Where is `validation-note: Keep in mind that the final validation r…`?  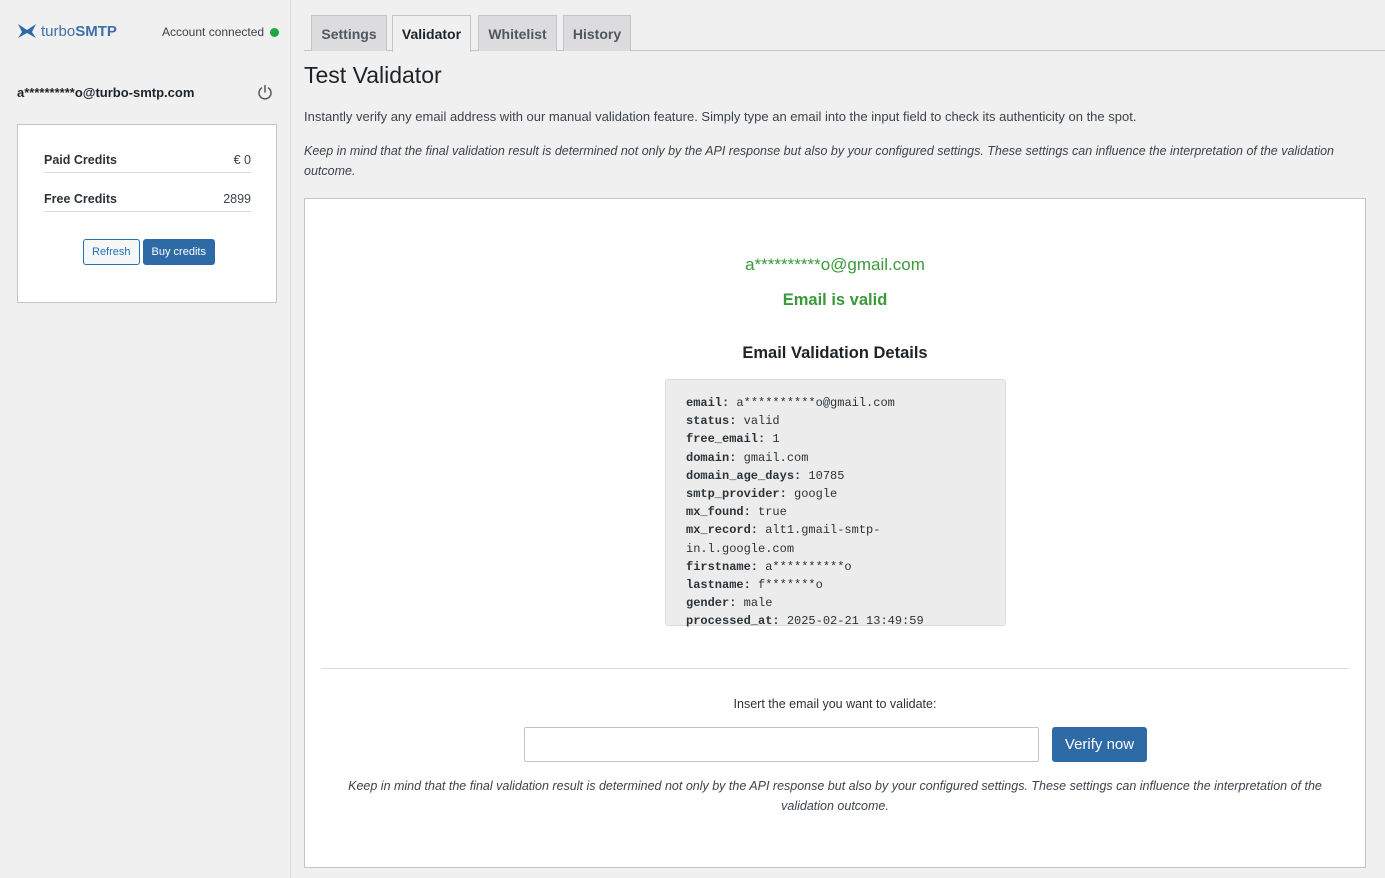
validation-note: Keep in mind that the final validation r… is located at coordinates (819, 161).